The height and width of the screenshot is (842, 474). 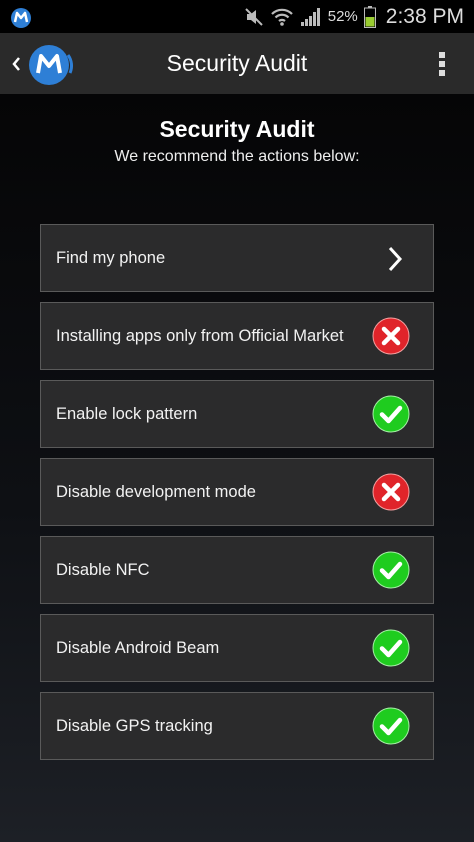 I want to click on malwarebytes-notification-icon, so click(x=21, y=18).